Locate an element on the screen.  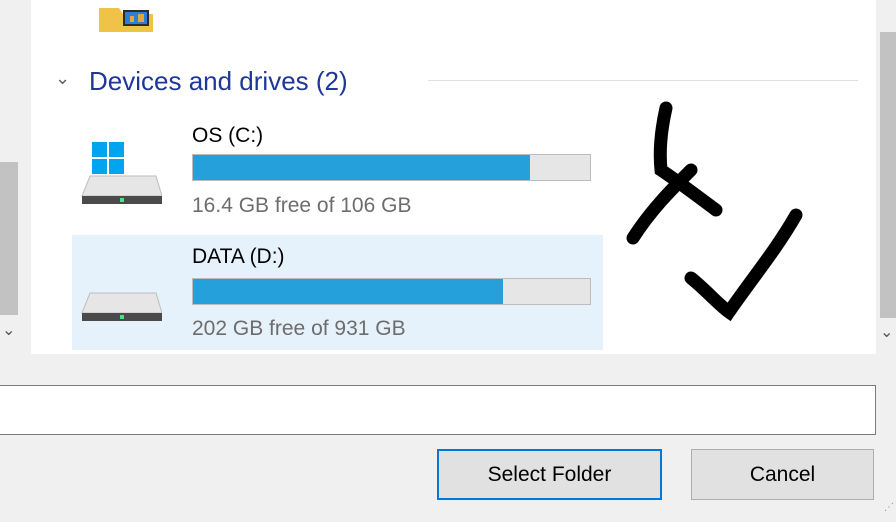
drive-free-space: 202 GB free of 931 GB is located at coordinates (299, 328).